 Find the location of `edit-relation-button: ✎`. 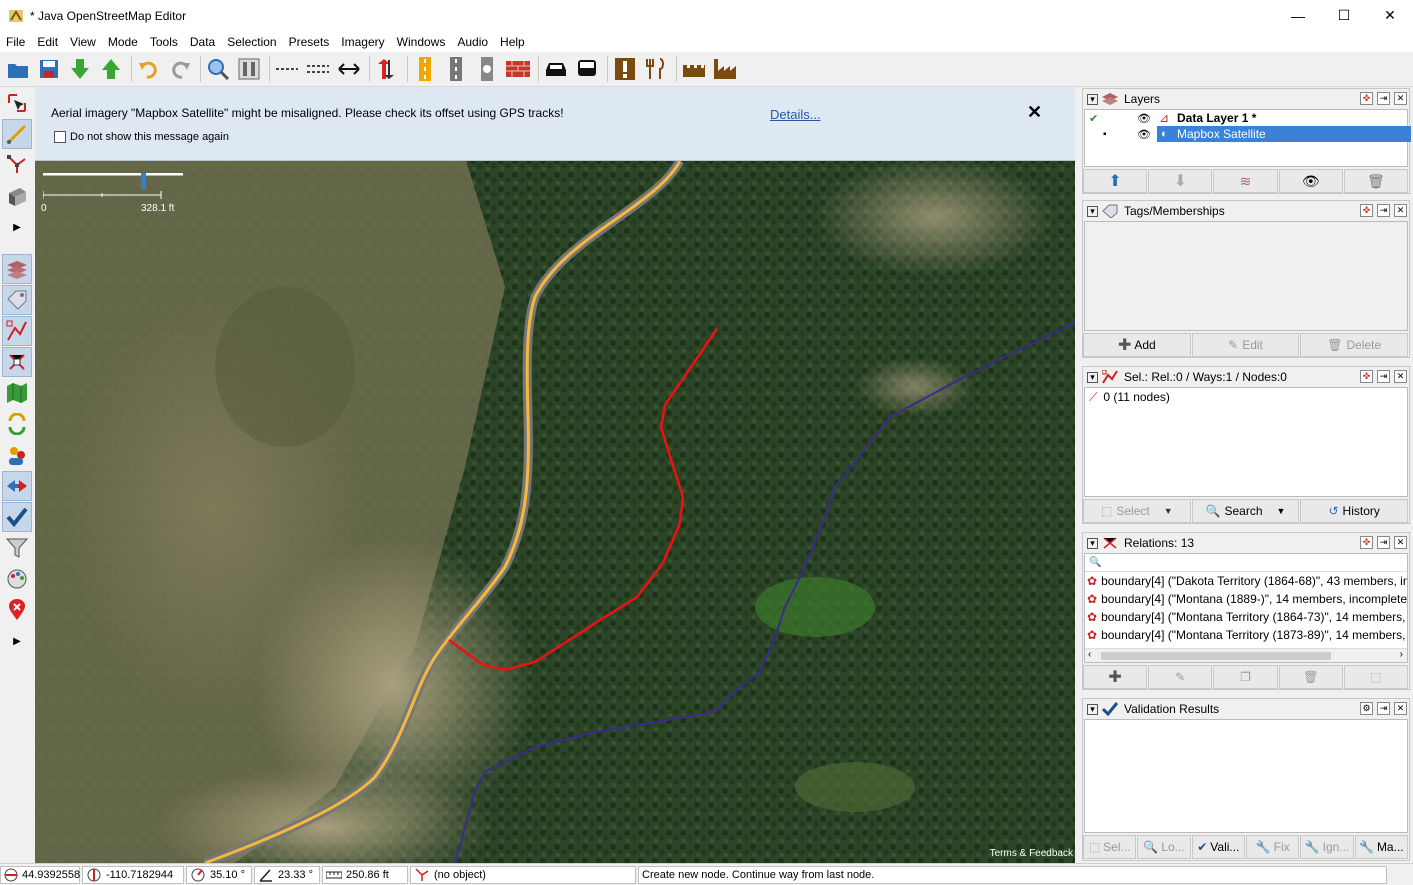

edit-relation-button: ✎ is located at coordinates (1180, 677).